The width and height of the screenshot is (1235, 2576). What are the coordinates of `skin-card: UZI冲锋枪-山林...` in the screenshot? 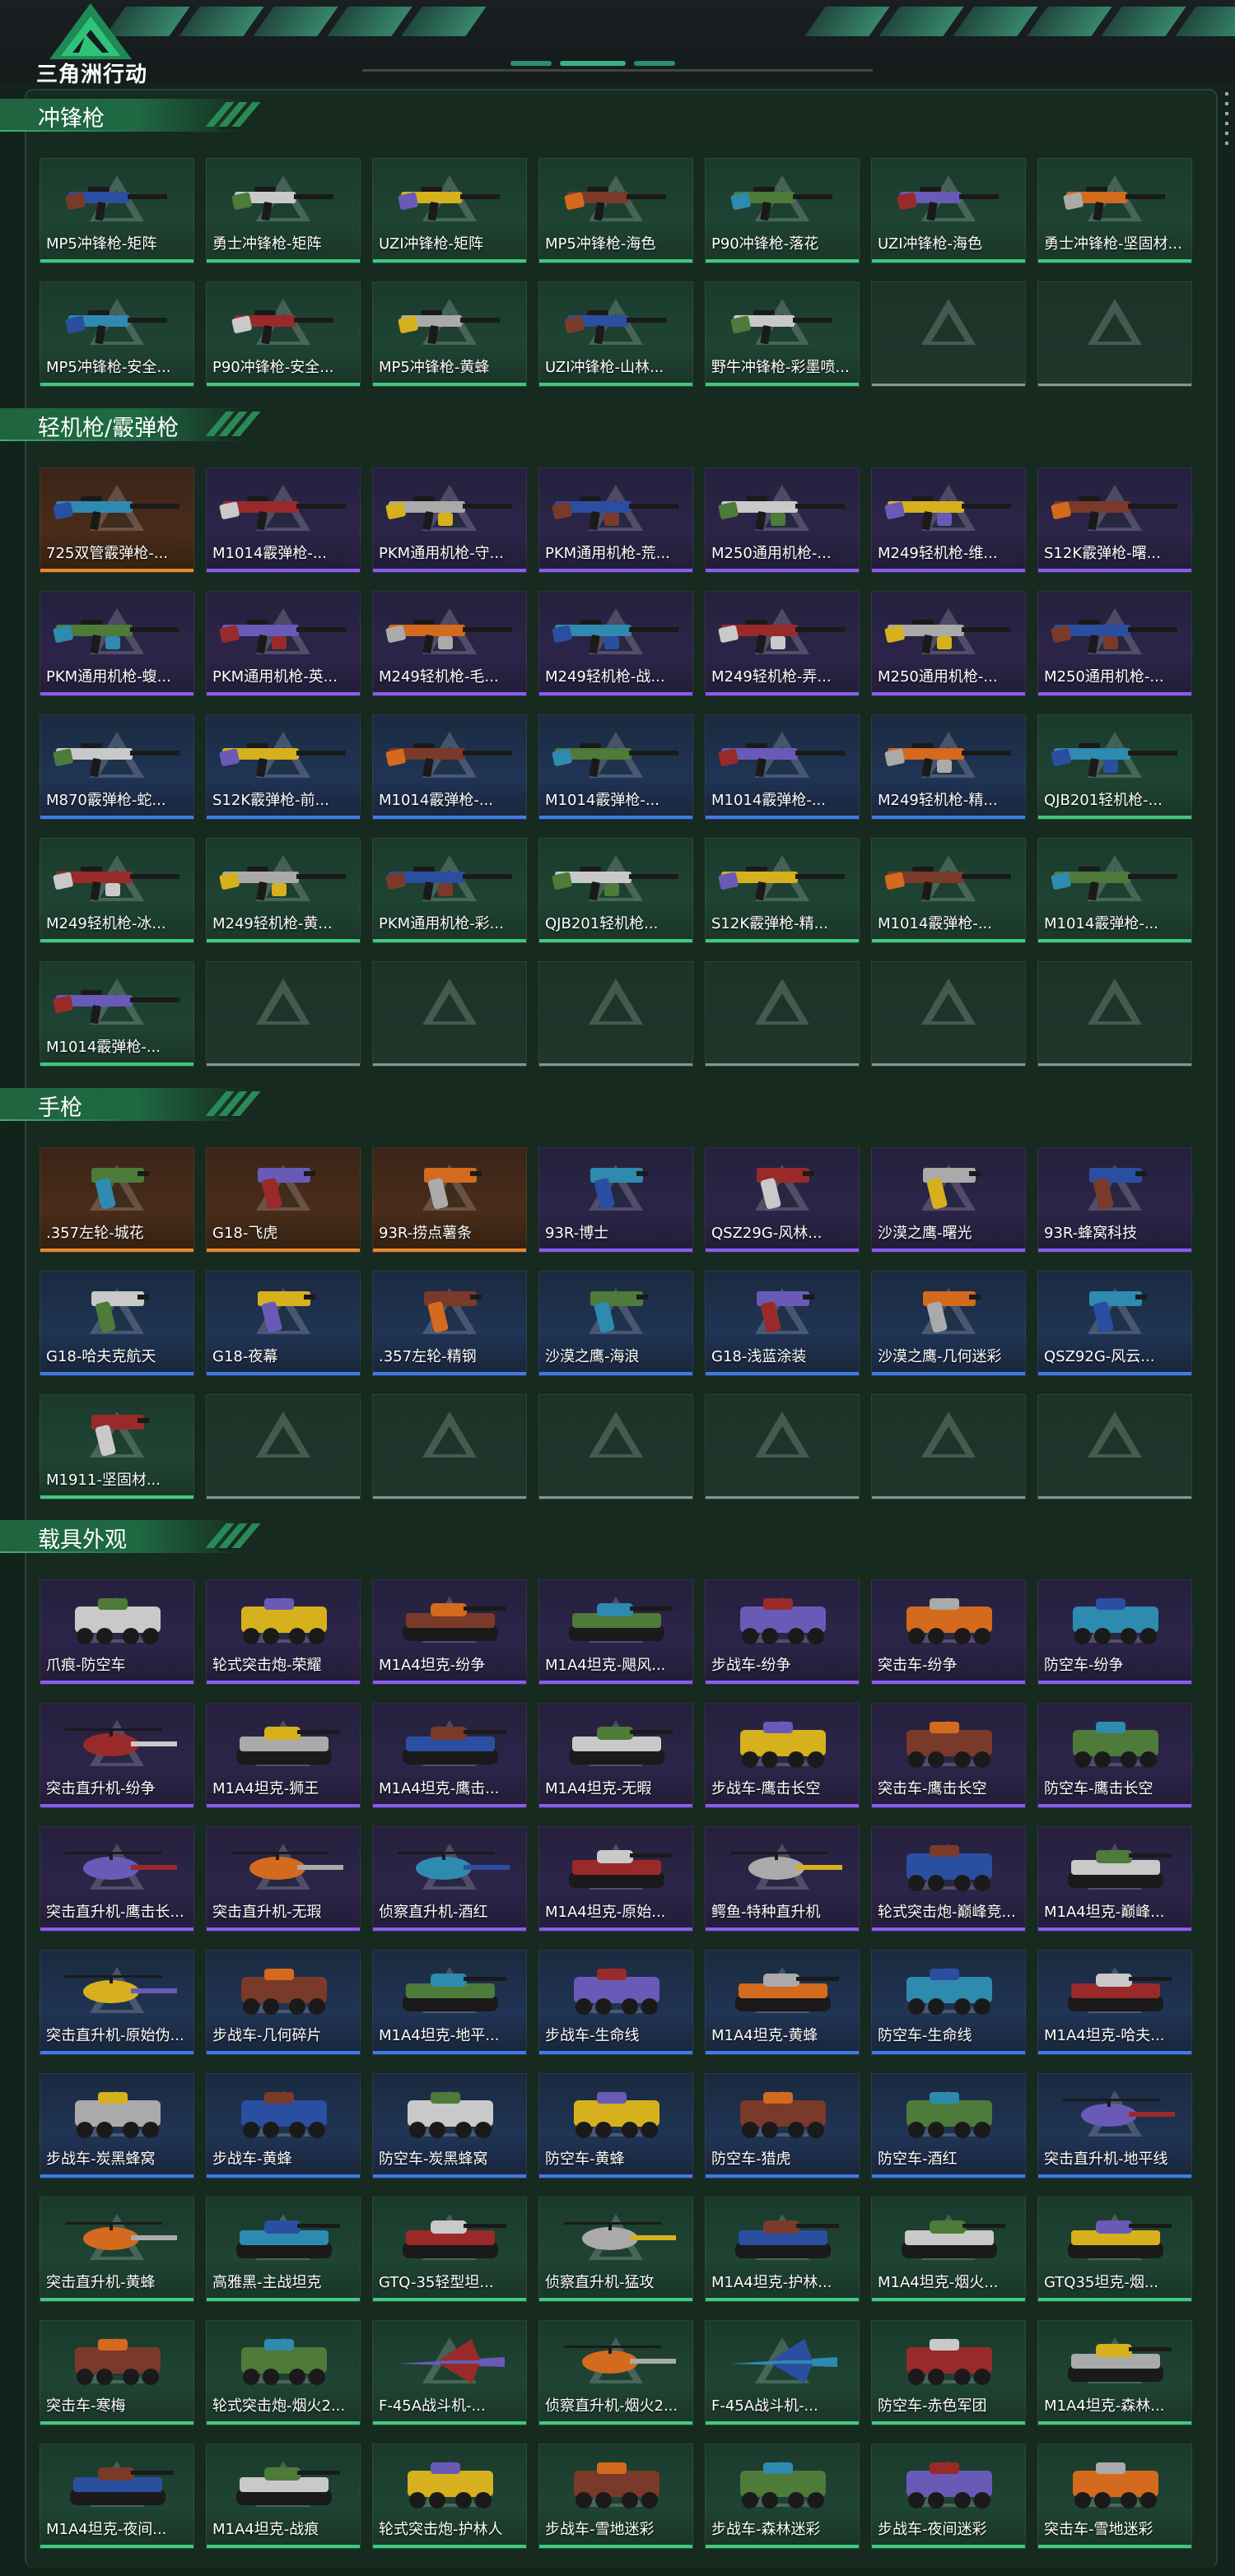 It's located at (615, 334).